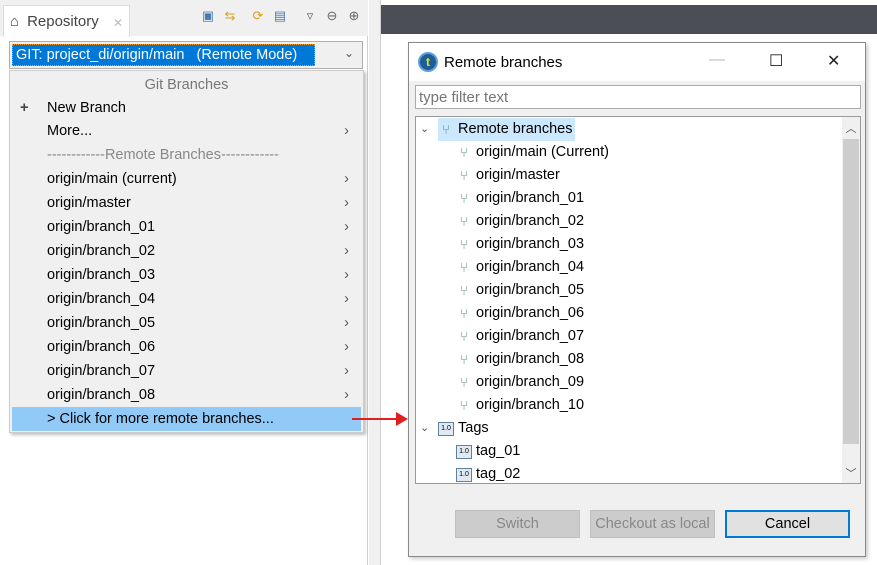  I want to click on dialog-title: Remote branches, so click(503, 62).